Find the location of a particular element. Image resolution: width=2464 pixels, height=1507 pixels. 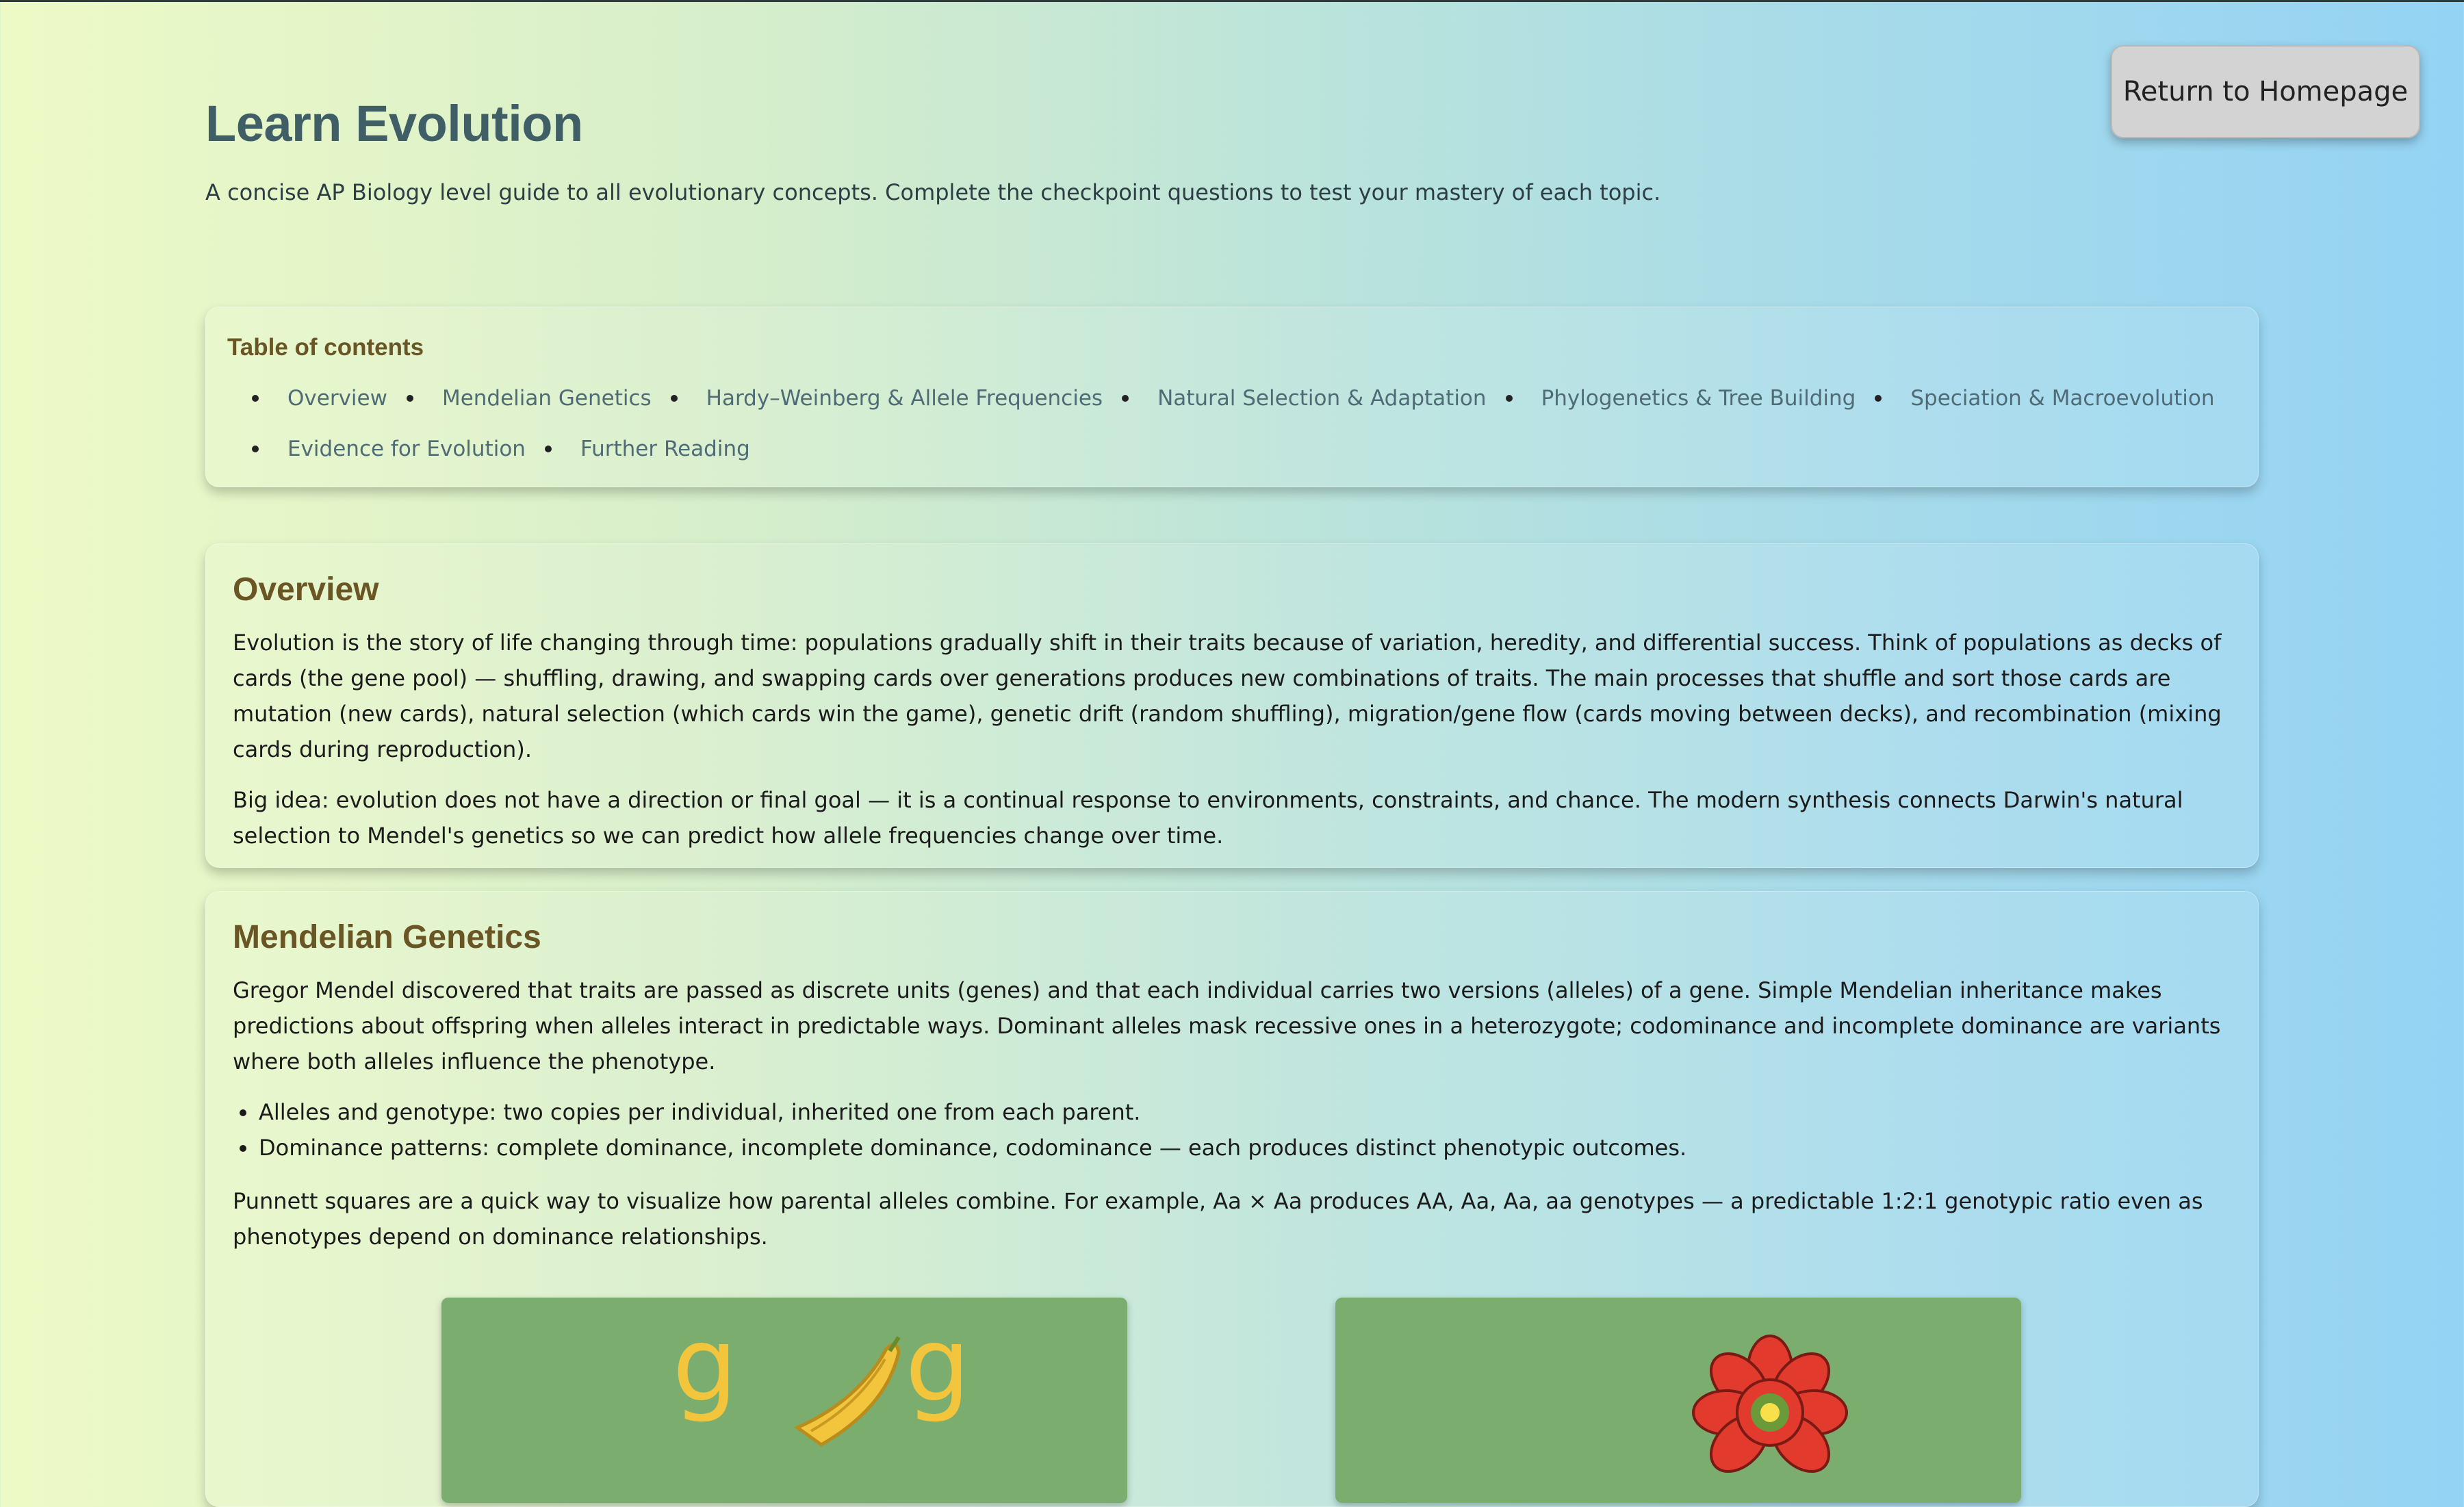

overview-title: Overview is located at coordinates (306, 589).